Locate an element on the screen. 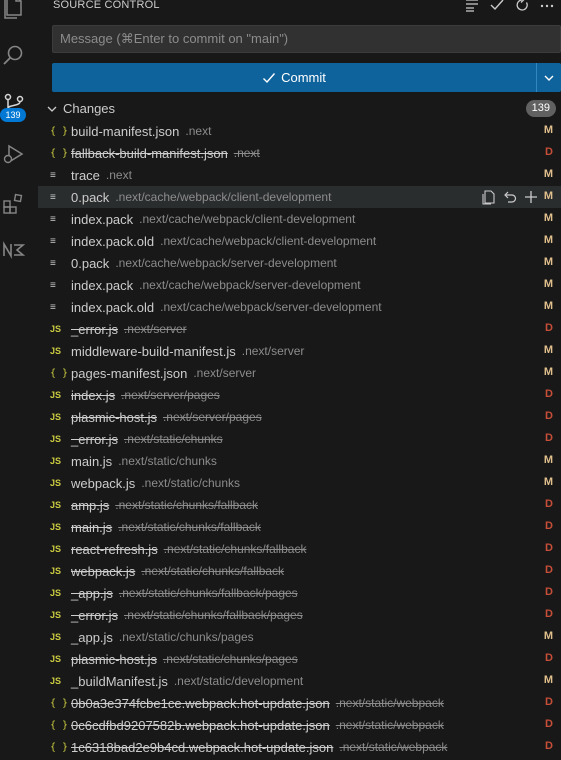 This screenshot has height=760, width=561. file-name: 1c6318bad2e9b4cd.webpack.hot-update.json is located at coordinates (202, 747).